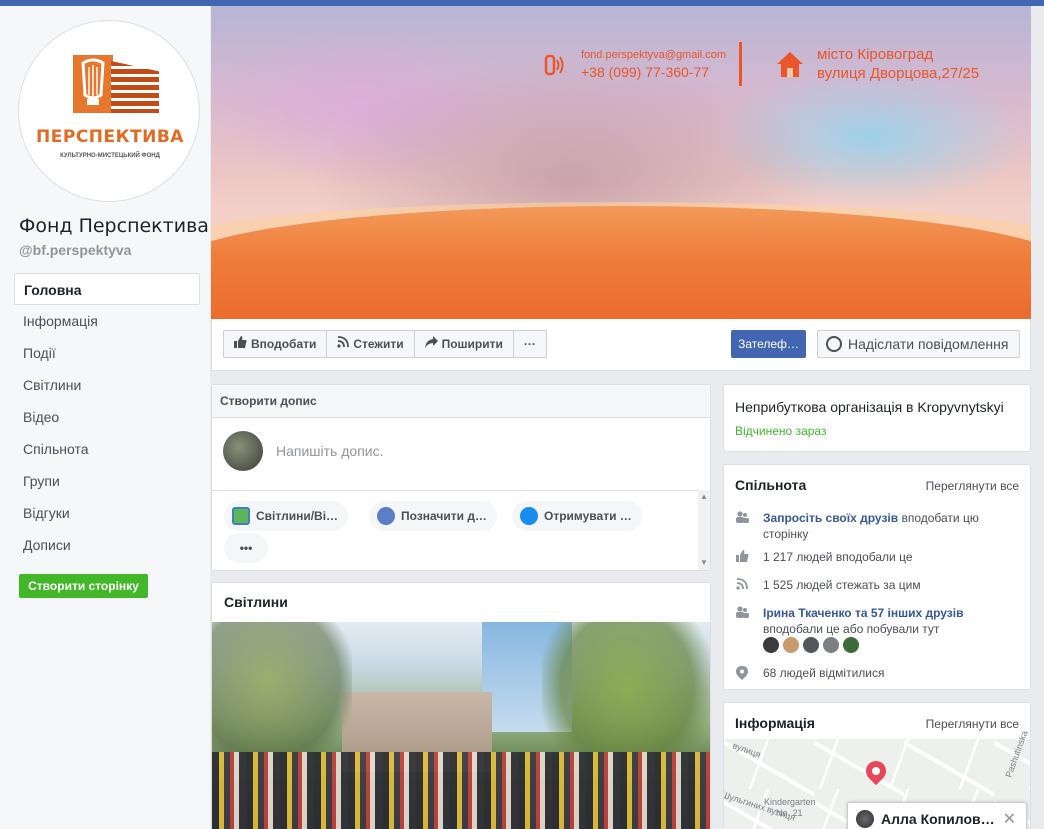 This screenshot has height=829, width=1044. I want to click on composer-more-button: •••, so click(246, 548).